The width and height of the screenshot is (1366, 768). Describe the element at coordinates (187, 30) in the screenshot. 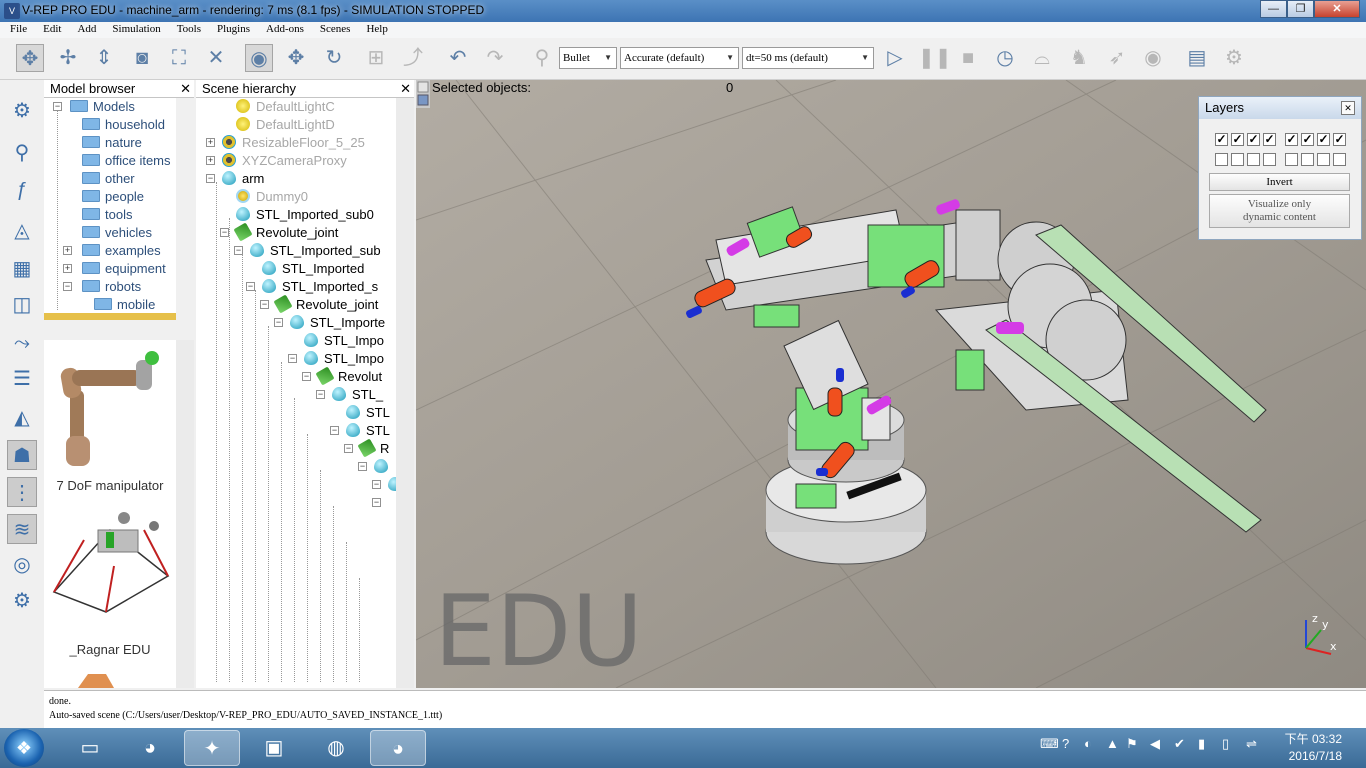

I see `menu-tools: Tools` at that location.